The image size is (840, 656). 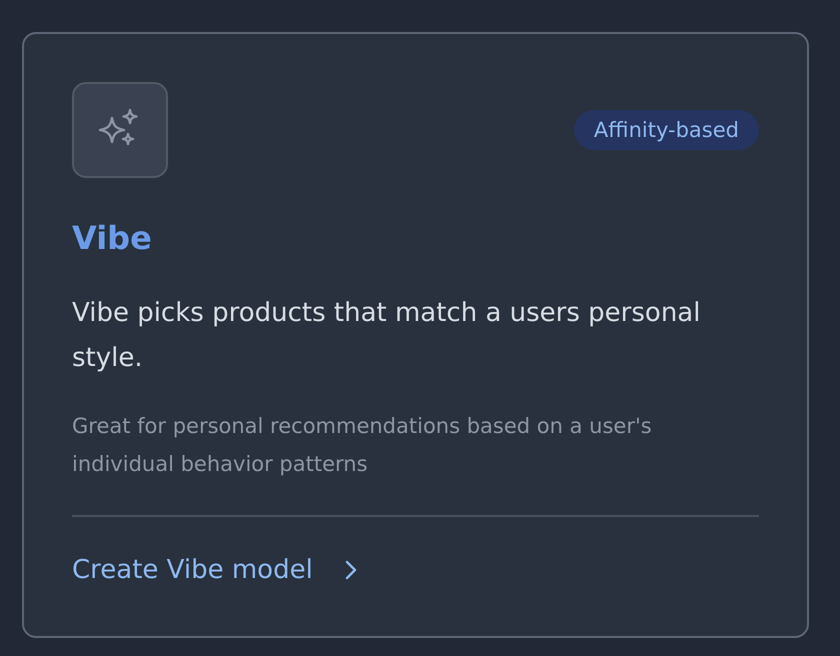 What do you see at coordinates (666, 130) in the screenshot?
I see `category-badge: Affinity-based` at bounding box center [666, 130].